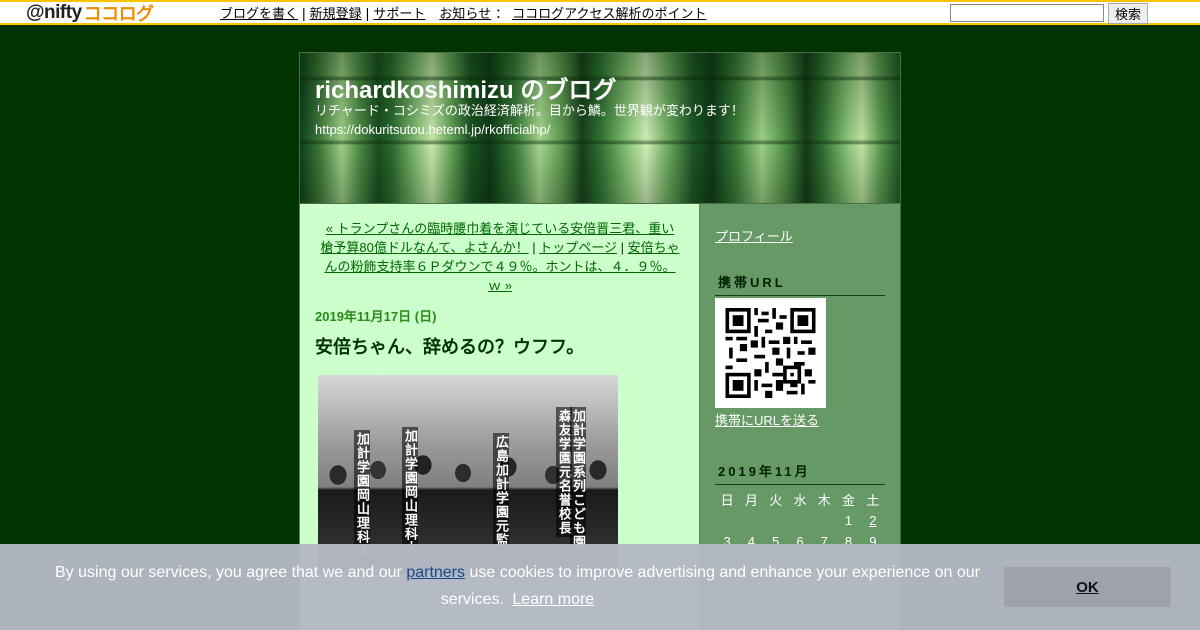 The height and width of the screenshot is (630, 1200). Describe the element at coordinates (435, 572) in the screenshot. I see `partners-link: partners` at that location.